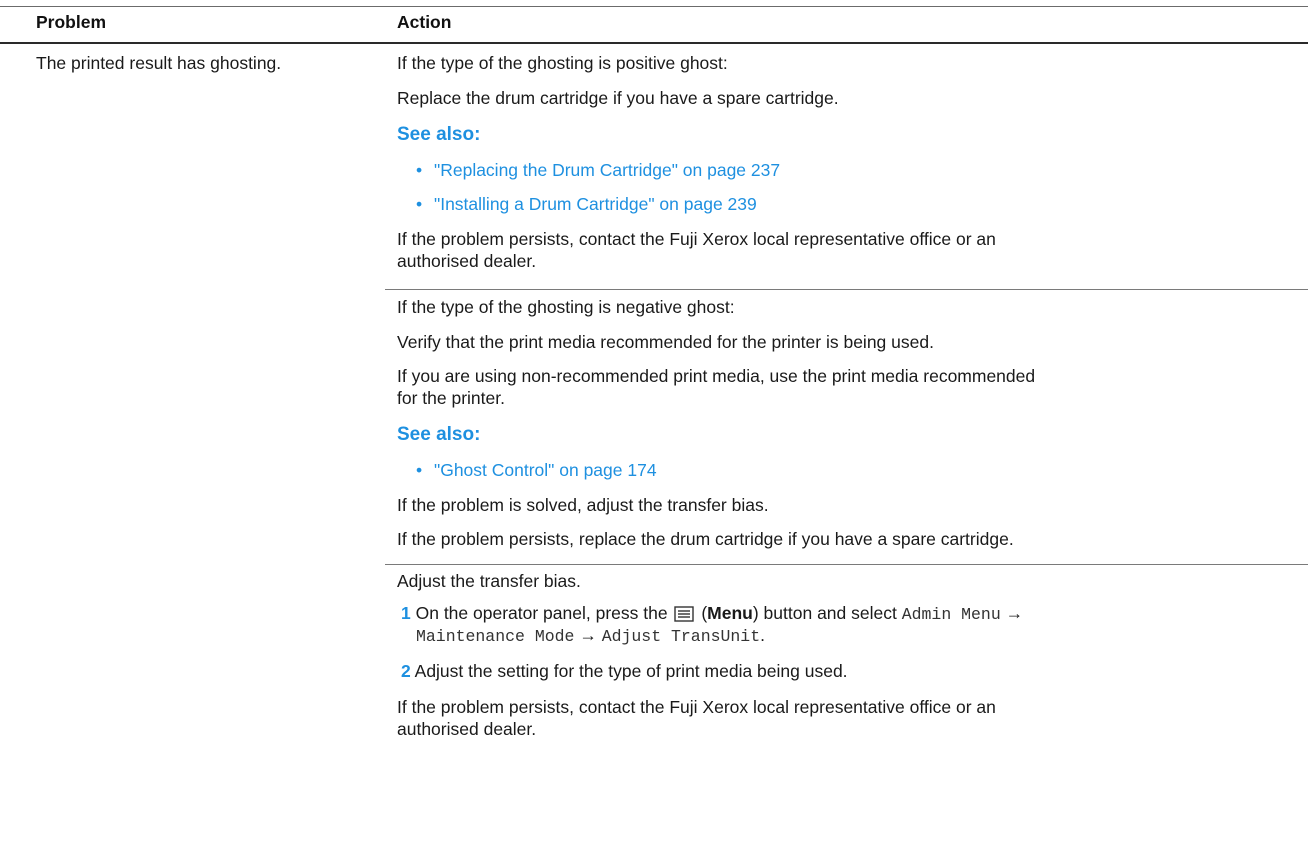  I want to click on section3-intro: Adjust the transfer bias., so click(489, 581).